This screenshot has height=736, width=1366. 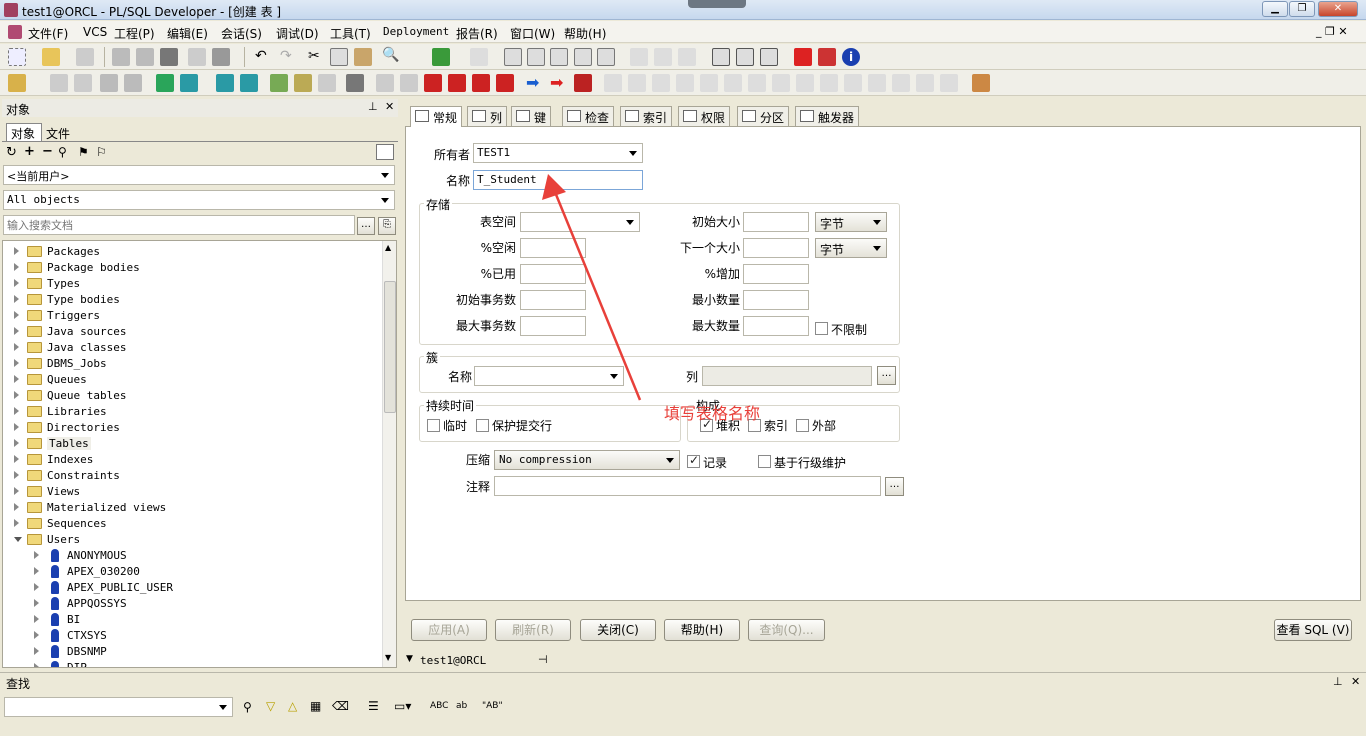 What do you see at coordinates (51, 57) in the screenshot?
I see `open-icon` at bounding box center [51, 57].